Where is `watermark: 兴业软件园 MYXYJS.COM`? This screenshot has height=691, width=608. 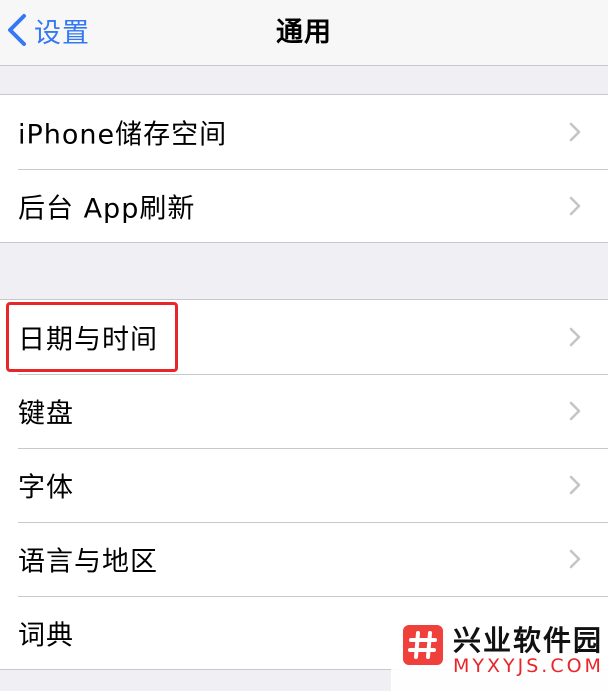 watermark: 兴业软件园 MYXYJS.COM is located at coordinates (499, 651).